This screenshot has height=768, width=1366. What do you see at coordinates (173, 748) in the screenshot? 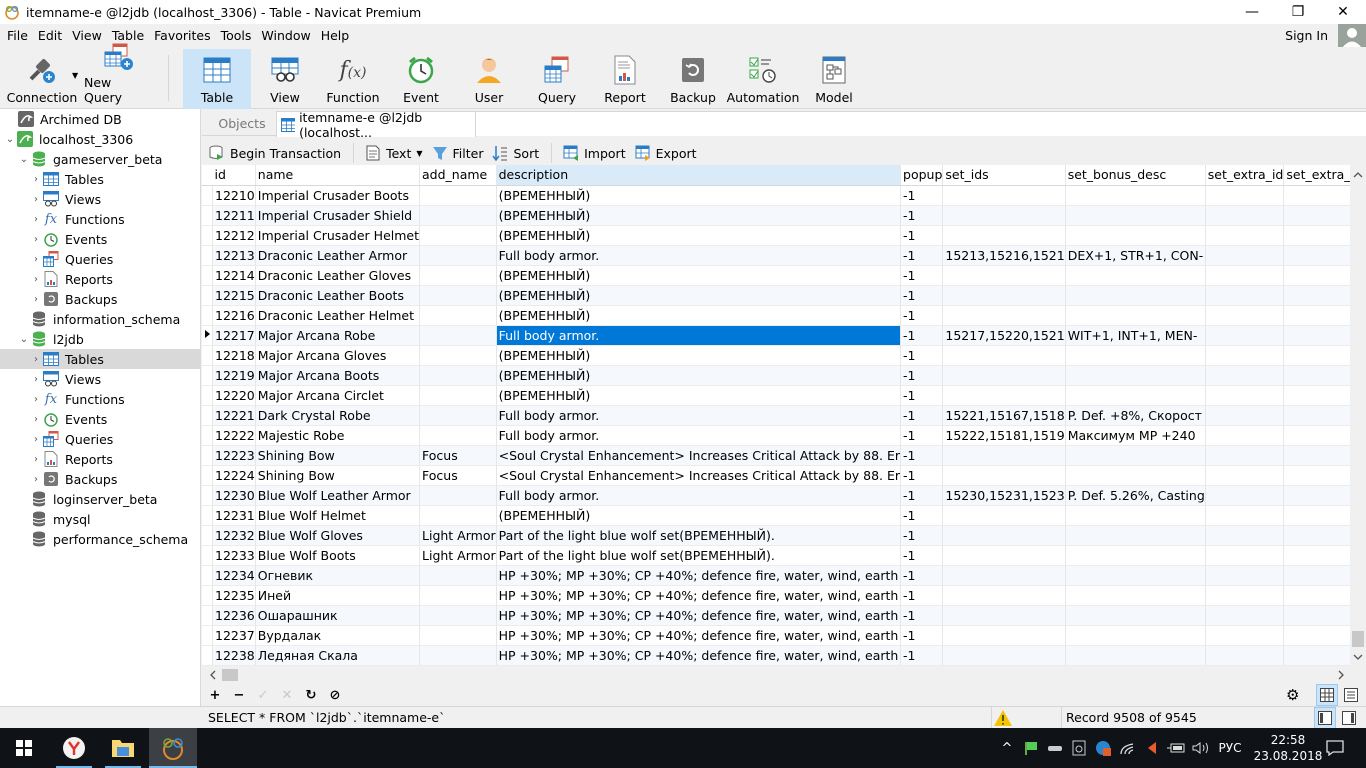
I see `taskbar-navicat` at bounding box center [173, 748].